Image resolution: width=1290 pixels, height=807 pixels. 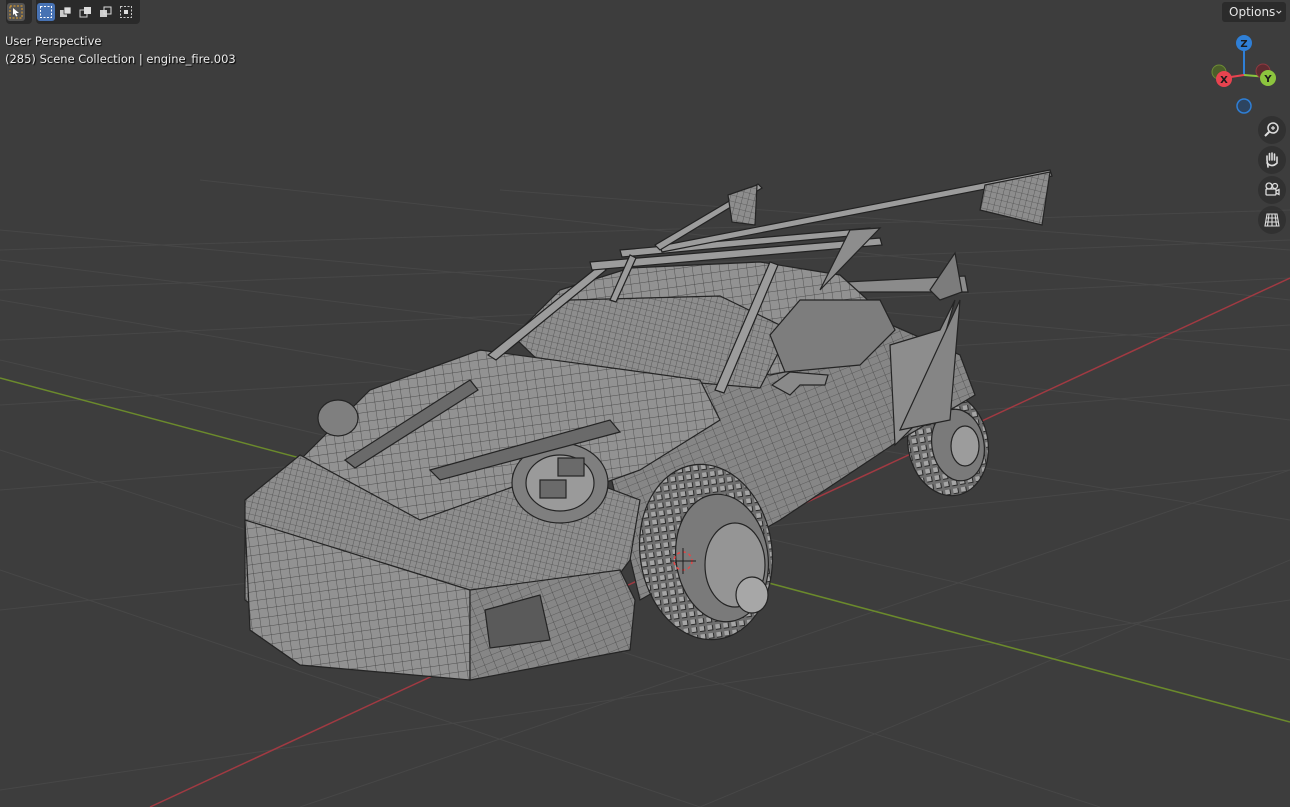 I want to click on perspective-label: User Perspective, so click(x=53, y=41).